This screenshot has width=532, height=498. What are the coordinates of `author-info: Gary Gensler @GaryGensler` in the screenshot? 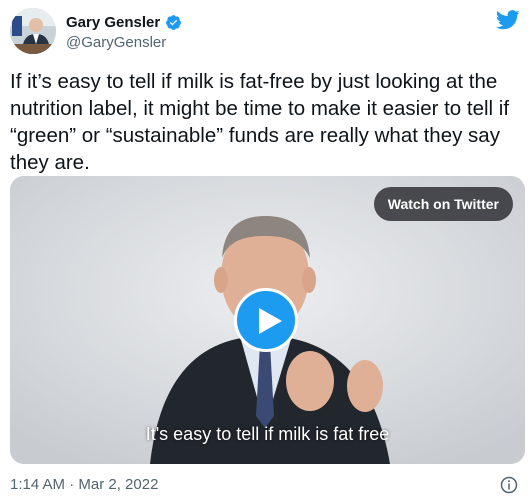 It's located at (124, 31).